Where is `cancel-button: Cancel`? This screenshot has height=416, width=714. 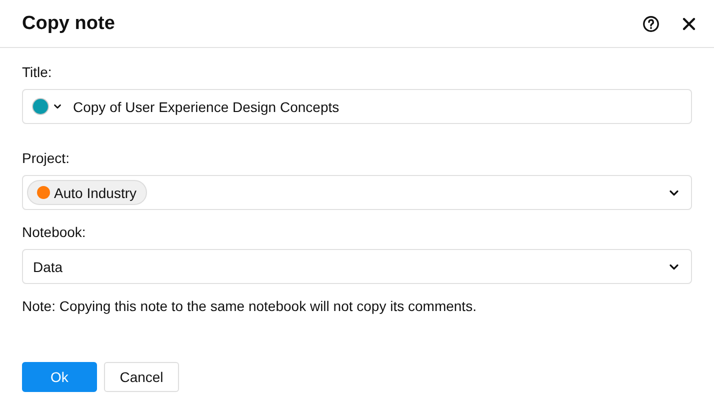 cancel-button: Cancel is located at coordinates (141, 377).